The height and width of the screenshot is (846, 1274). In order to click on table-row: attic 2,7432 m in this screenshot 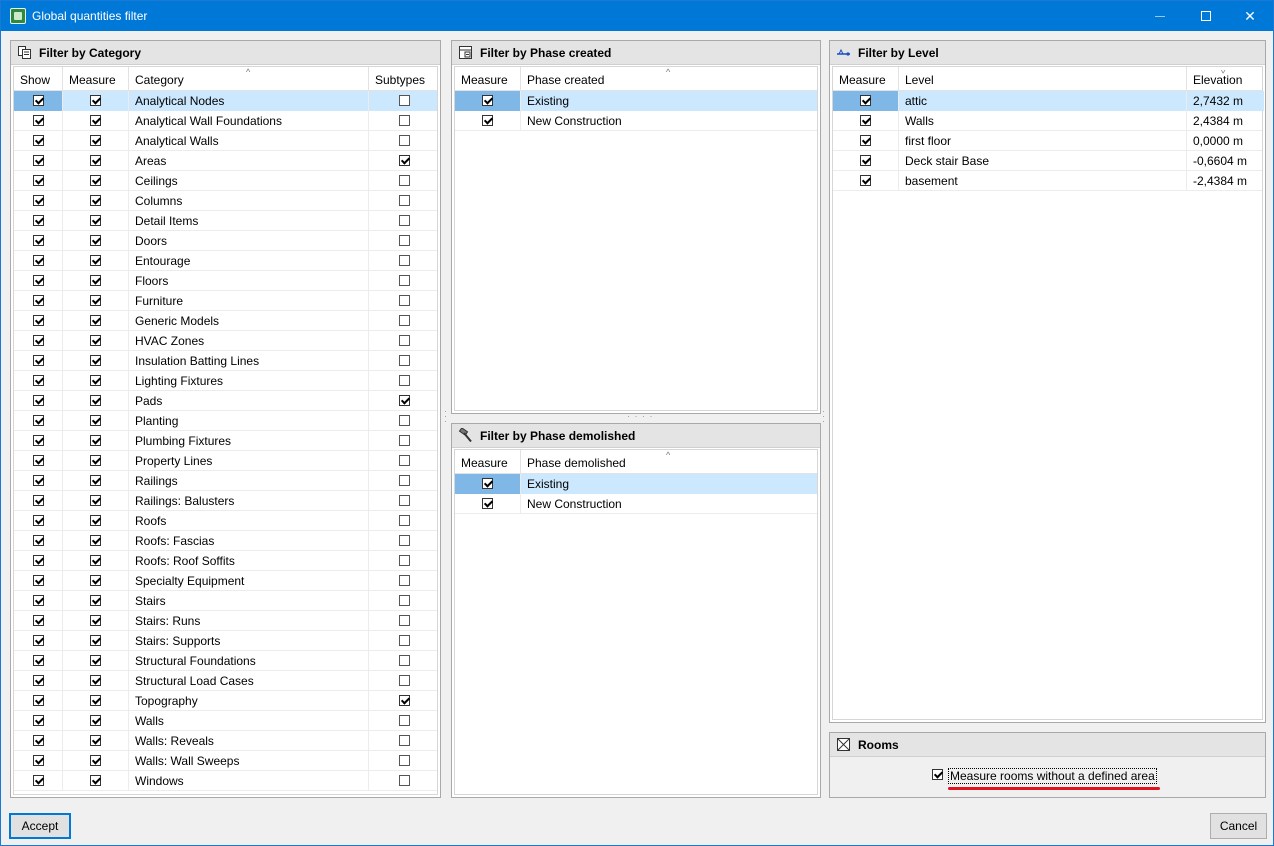, I will do `click(1048, 101)`.